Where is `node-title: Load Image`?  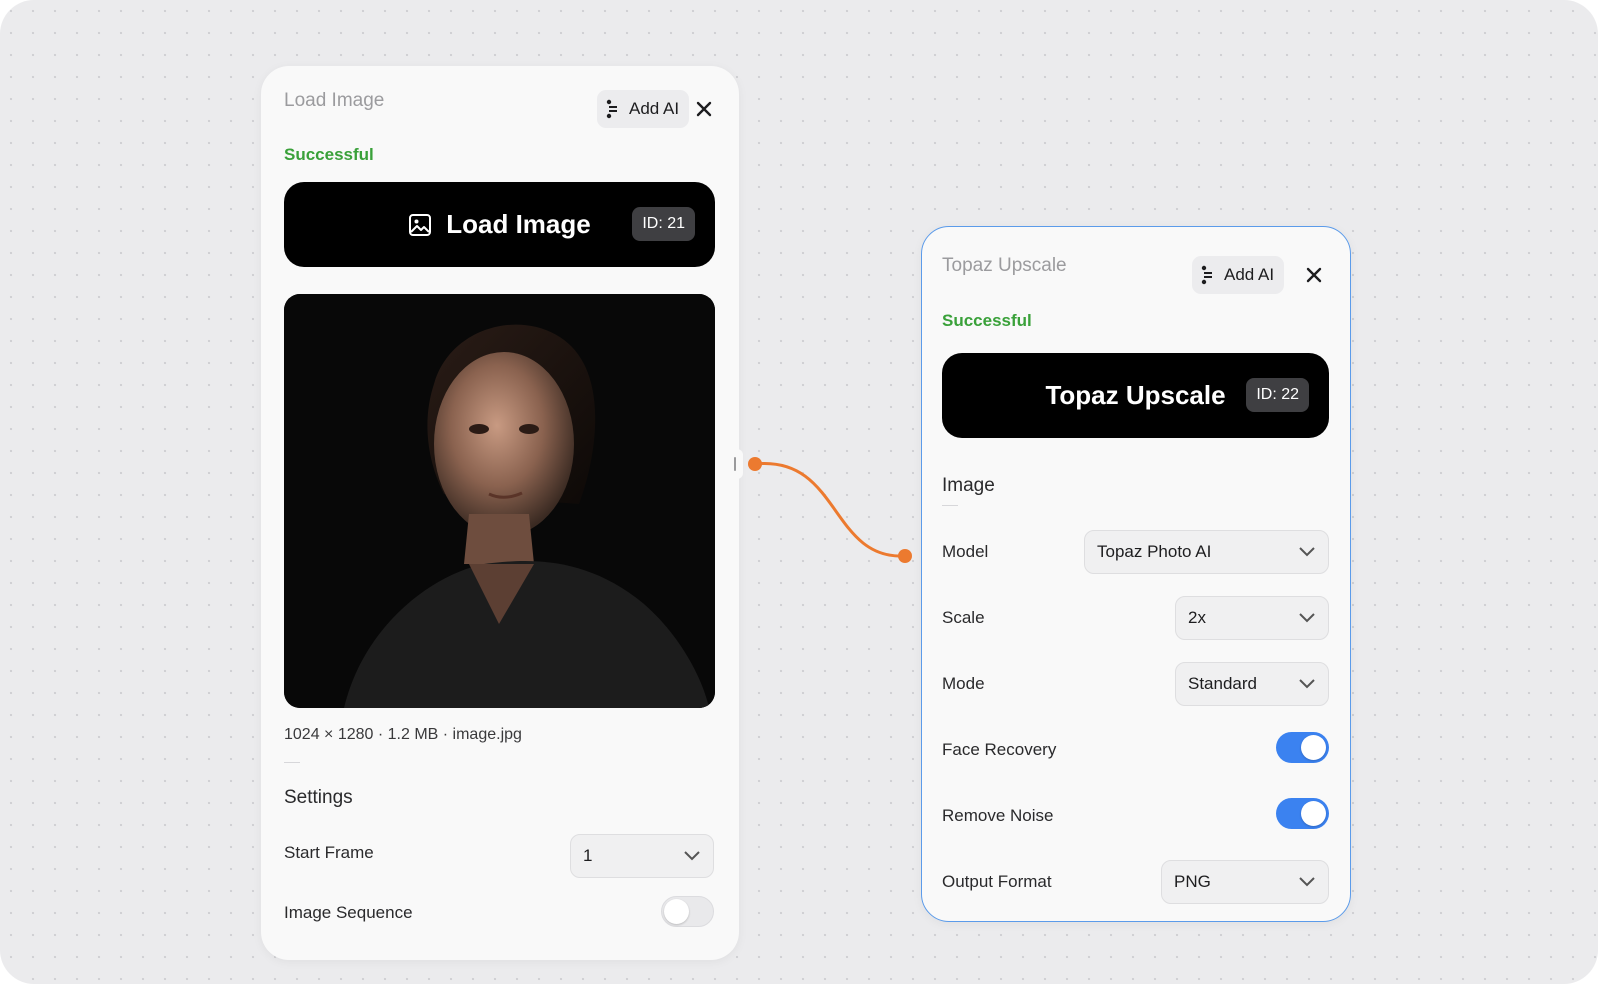
node-title: Load Image is located at coordinates (334, 100).